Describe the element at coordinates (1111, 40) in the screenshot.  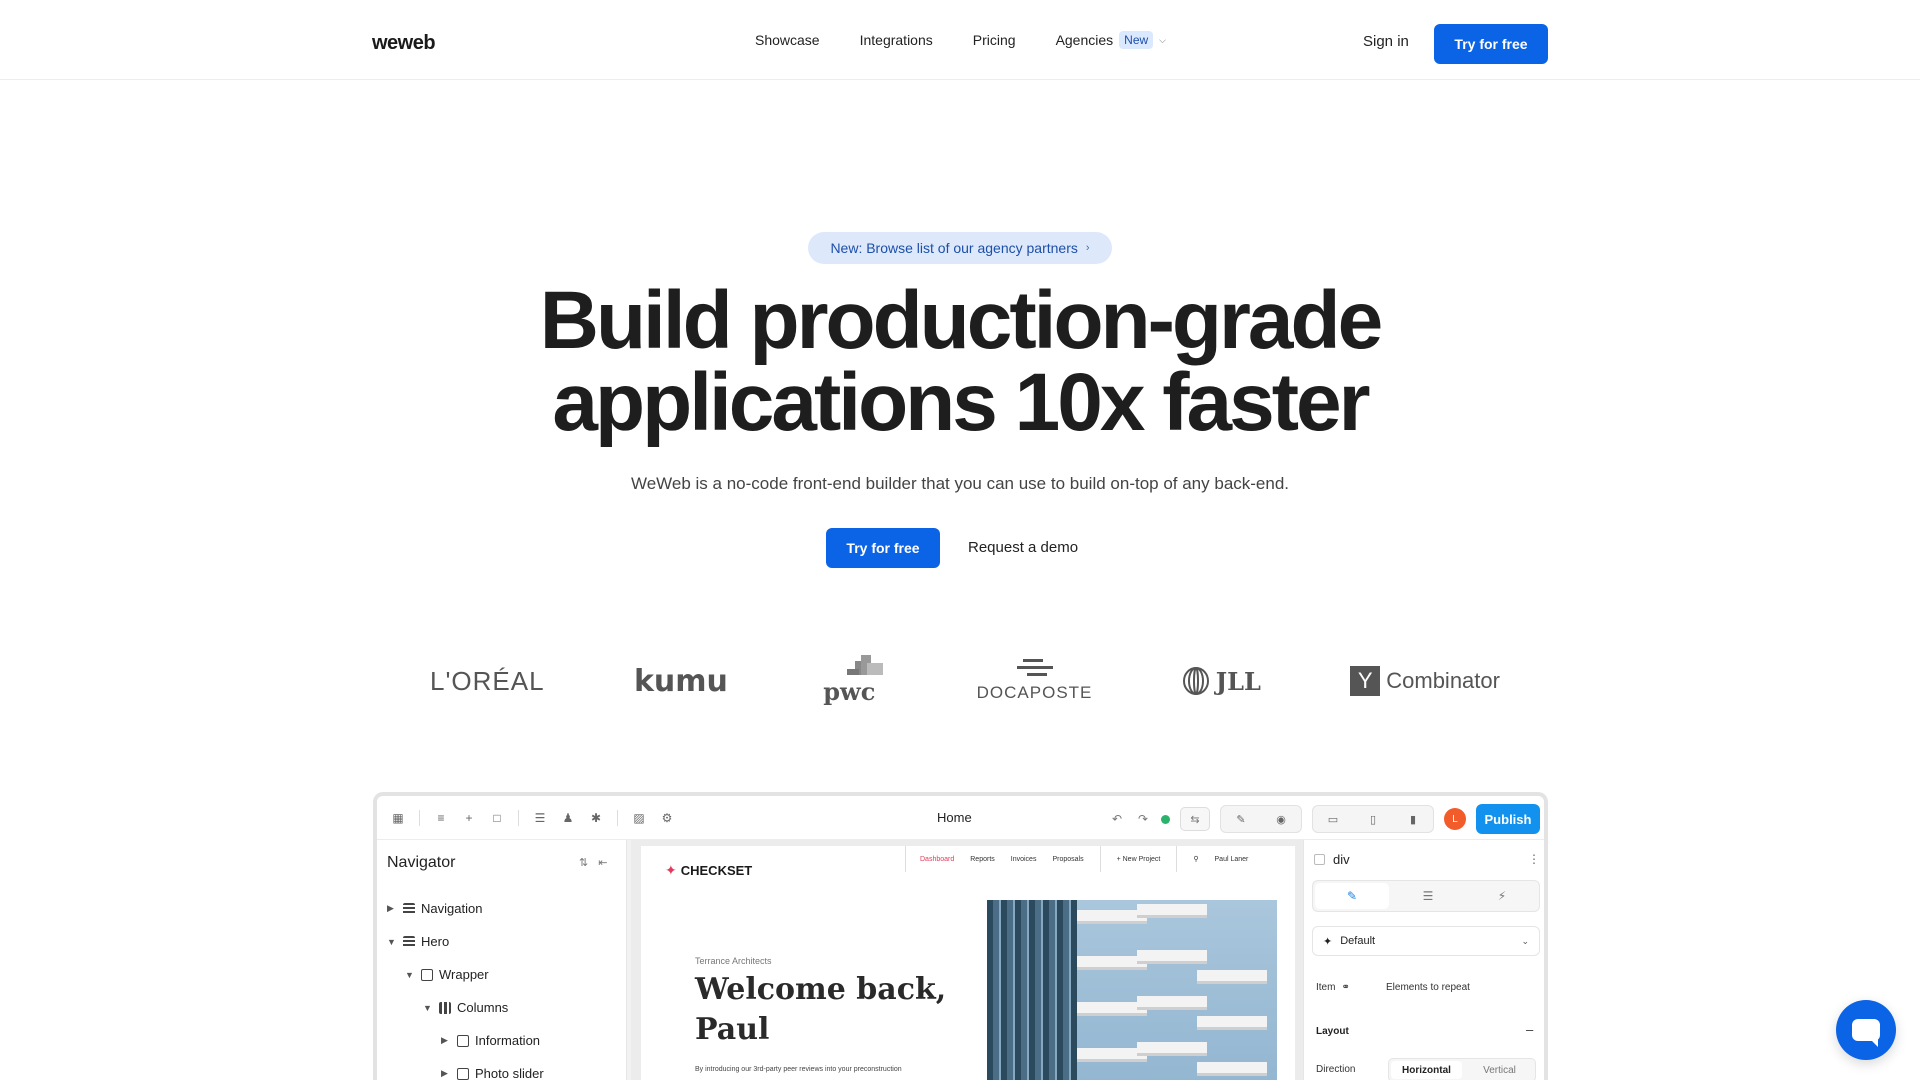
I see `nav-link-agencies: Agencies New ⌵` at that location.